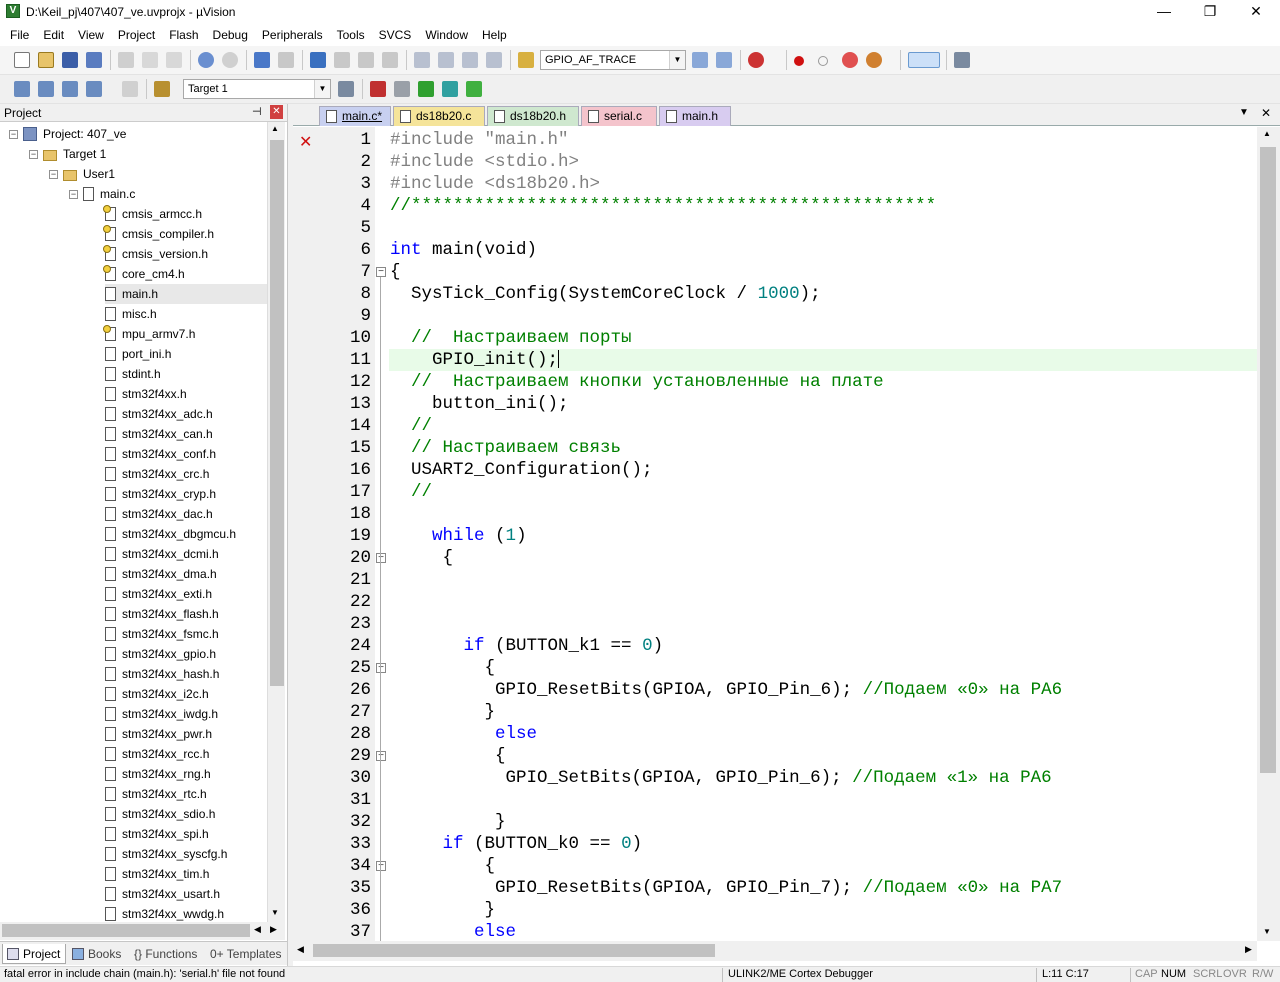 This screenshot has width=1280, height=982. What do you see at coordinates (799, 61) in the screenshot?
I see `breakpoint-icon` at bounding box center [799, 61].